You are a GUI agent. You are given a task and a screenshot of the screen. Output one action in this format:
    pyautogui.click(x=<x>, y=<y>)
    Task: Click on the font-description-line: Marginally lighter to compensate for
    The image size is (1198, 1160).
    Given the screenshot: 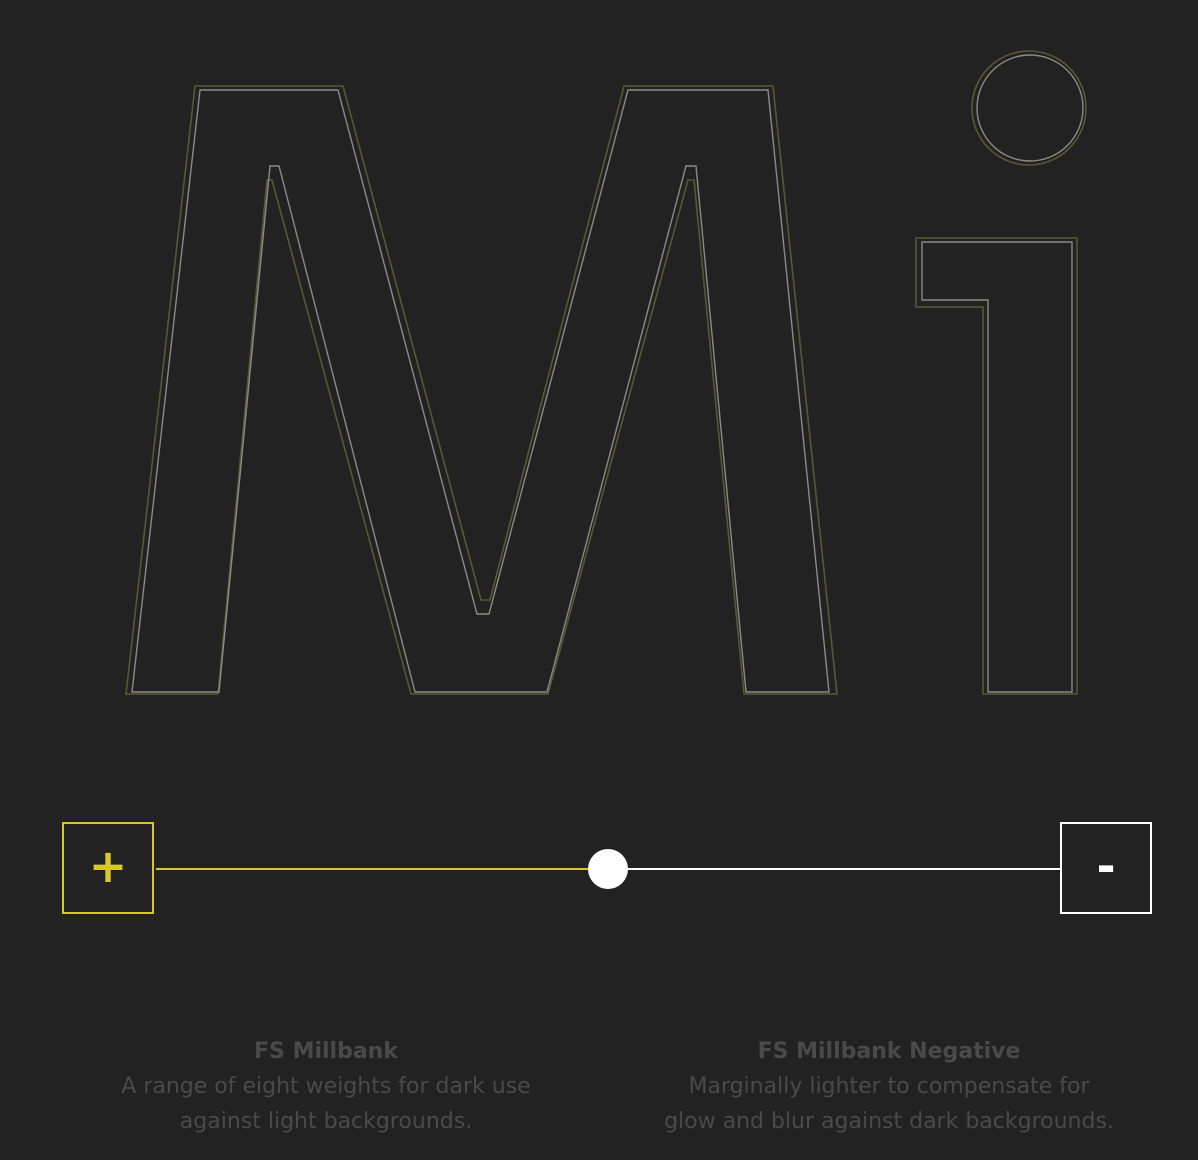 What is the action you would take?
    pyautogui.click(x=889, y=1086)
    